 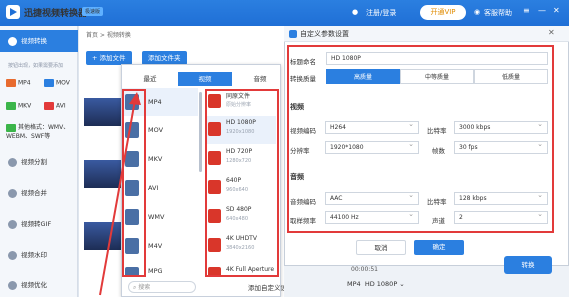 What do you see at coordinates (12, 224) in the screenshot?
I see `gif-icon` at bounding box center [12, 224].